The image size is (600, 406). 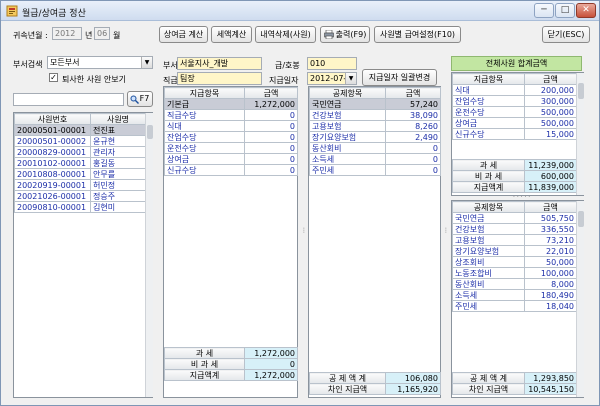 What do you see at coordinates (170, 80) in the screenshot?
I see `position-label: 직급` at bounding box center [170, 80].